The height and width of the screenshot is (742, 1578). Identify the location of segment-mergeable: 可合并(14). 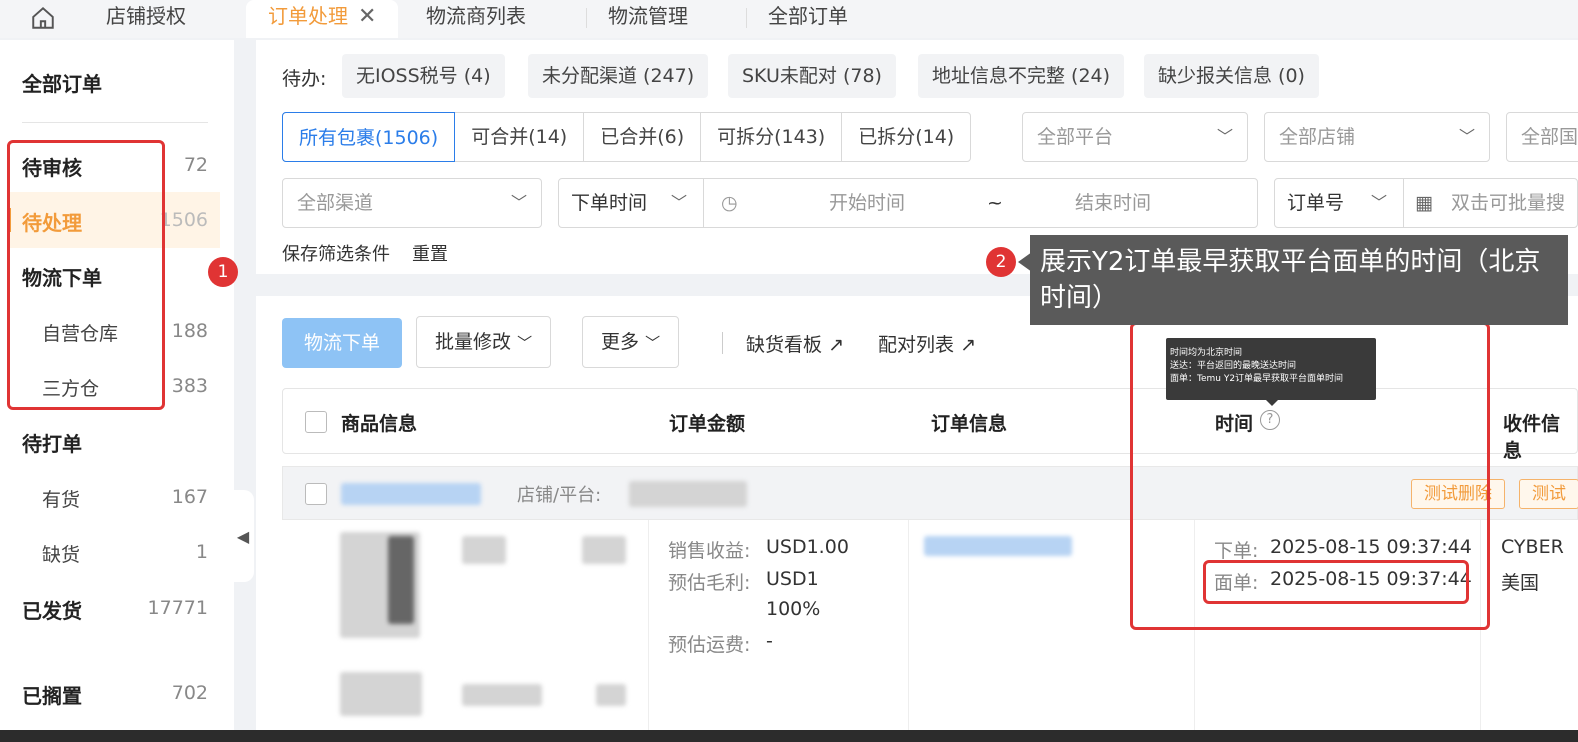
(520, 137).